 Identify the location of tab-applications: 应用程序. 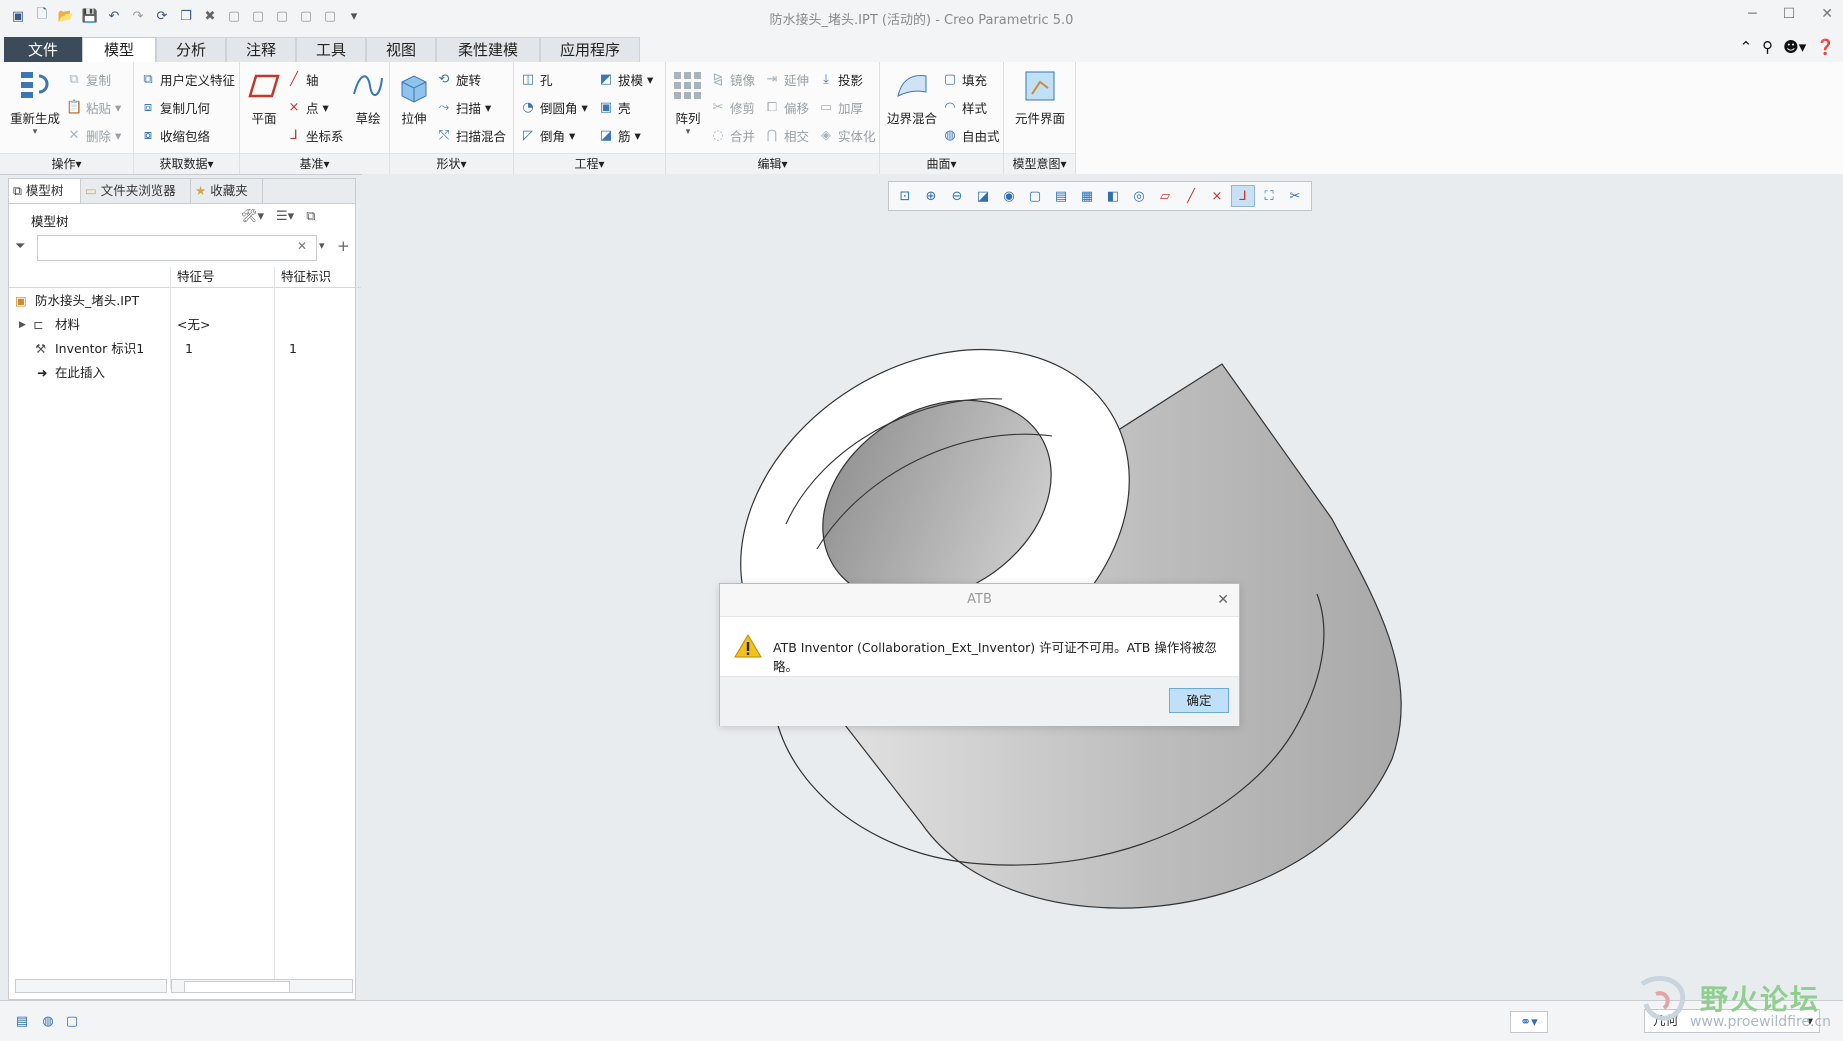
(590, 49).